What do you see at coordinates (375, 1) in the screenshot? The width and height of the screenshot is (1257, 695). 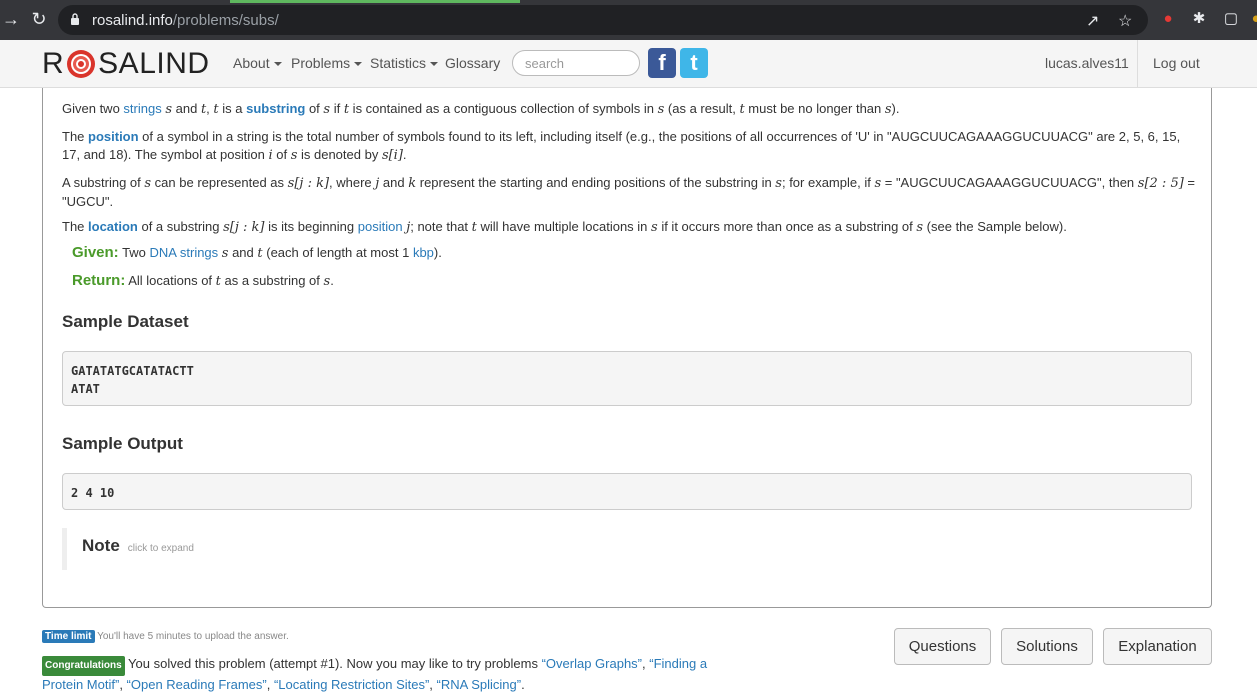 I see `active-tab-indicator` at bounding box center [375, 1].